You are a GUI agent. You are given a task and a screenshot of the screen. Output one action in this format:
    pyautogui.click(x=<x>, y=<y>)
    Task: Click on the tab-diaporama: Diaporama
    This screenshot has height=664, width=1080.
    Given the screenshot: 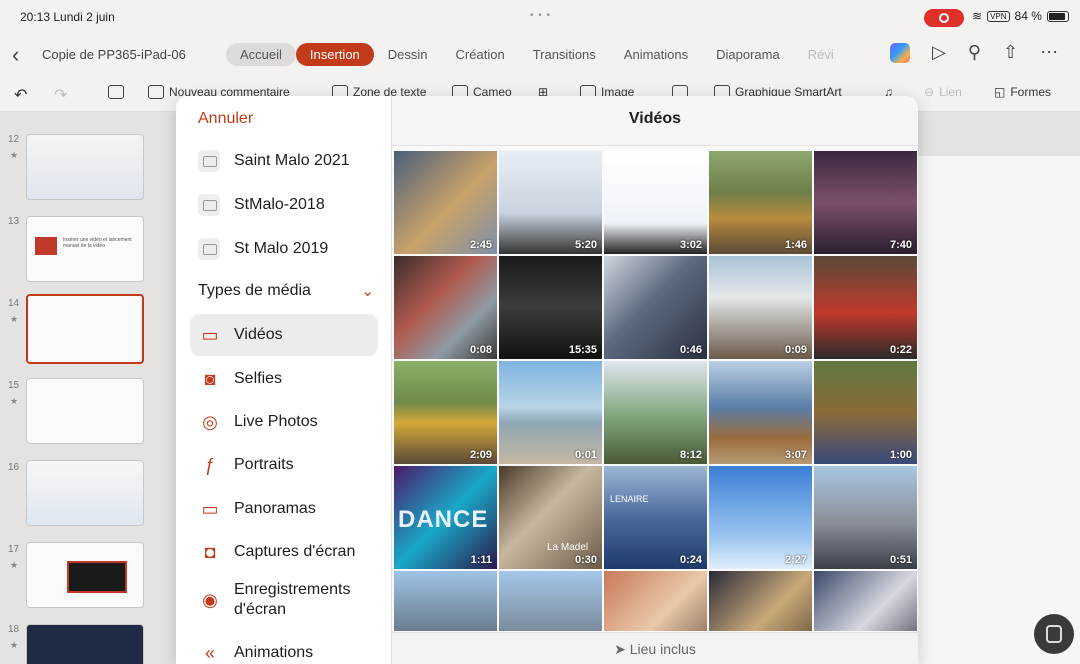 What is the action you would take?
    pyautogui.click(x=748, y=54)
    